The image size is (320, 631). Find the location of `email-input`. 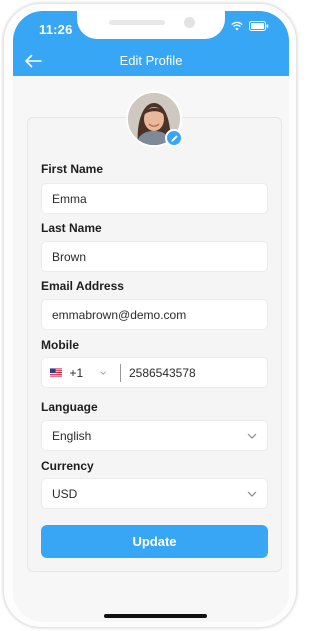

email-input is located at coordinates (154, 314).